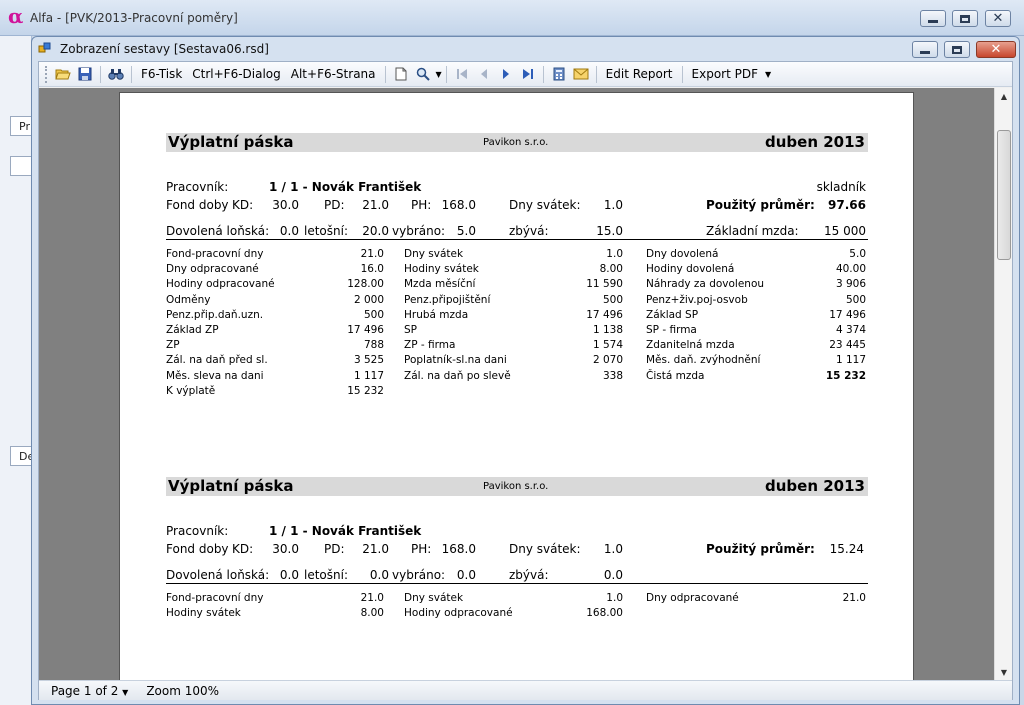  I want to click on payslip-item: Dny svátek 1.0, so click(513, 254).